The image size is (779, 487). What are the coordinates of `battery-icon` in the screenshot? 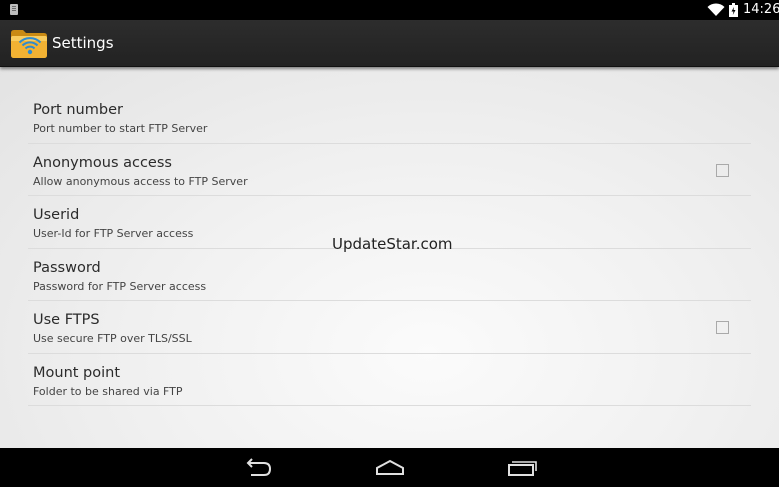 It's located at (733, 10).